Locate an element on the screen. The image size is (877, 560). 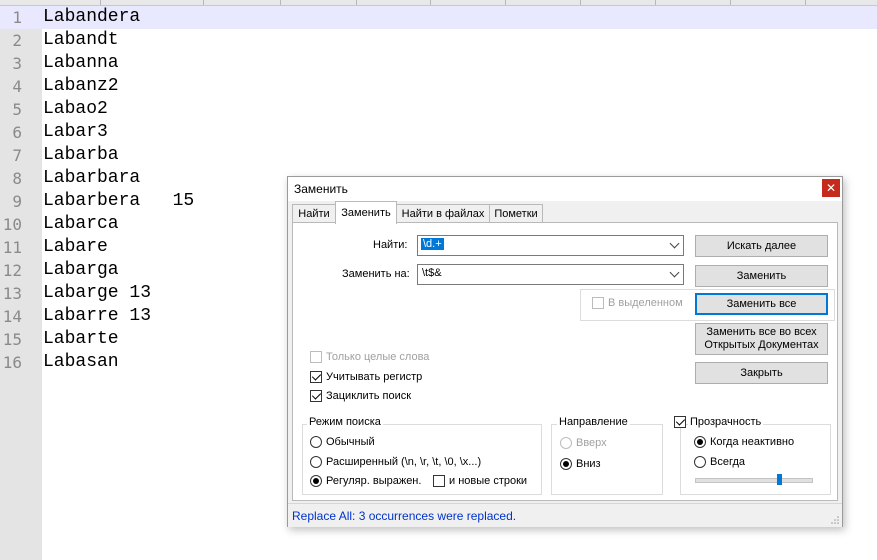
transparency-title: Прозрачность is located at coordinates (726, 422).